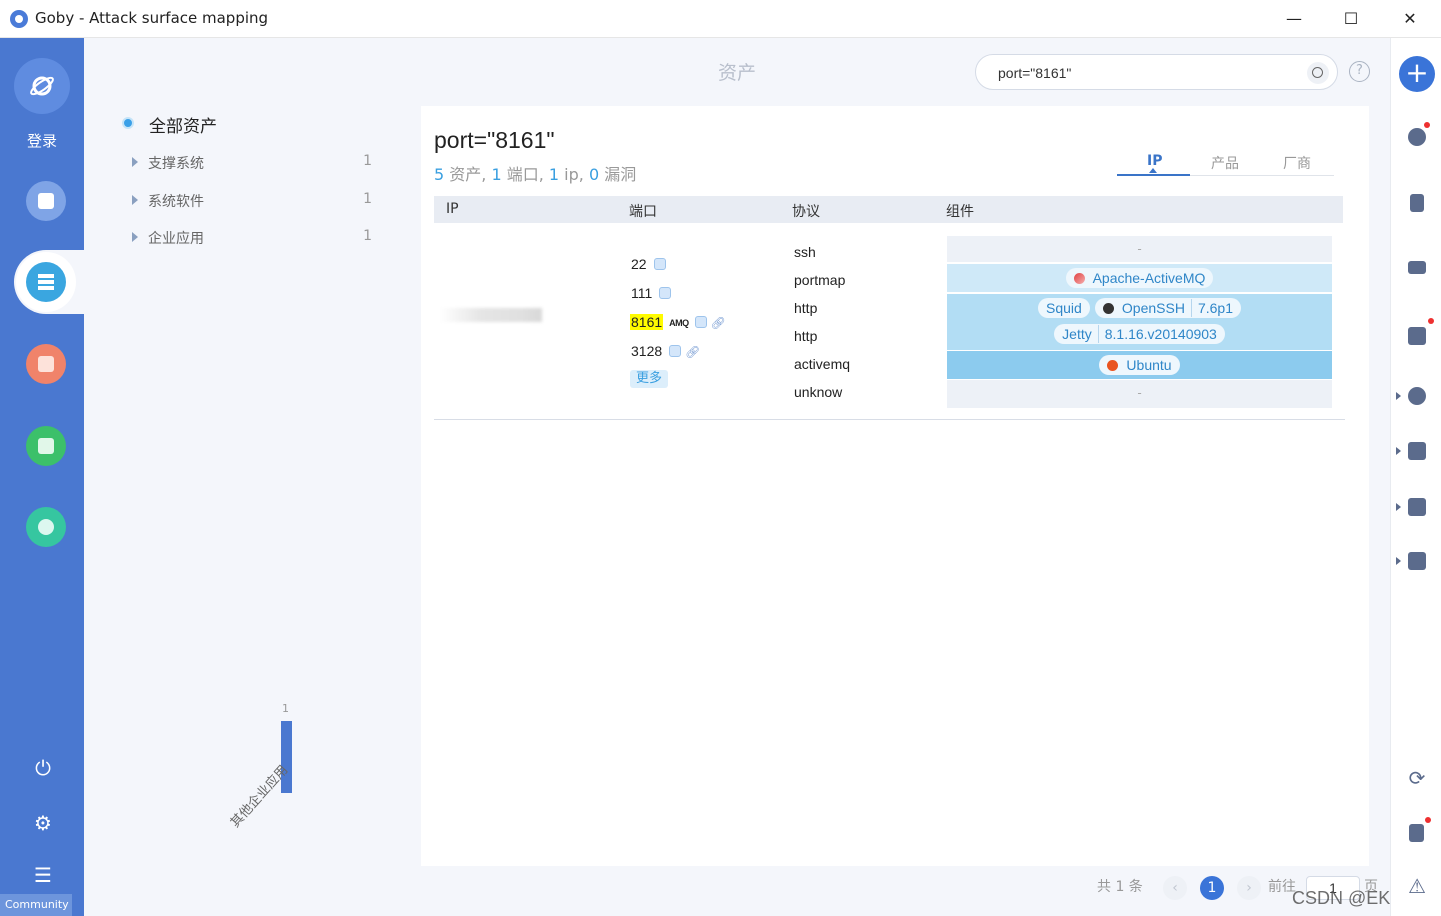 The image size is (1441, 916). Describe the element at coordinates (259, 796) in the screenshot. I see `chart-bar-category-label: 其他企业应用` at that location.